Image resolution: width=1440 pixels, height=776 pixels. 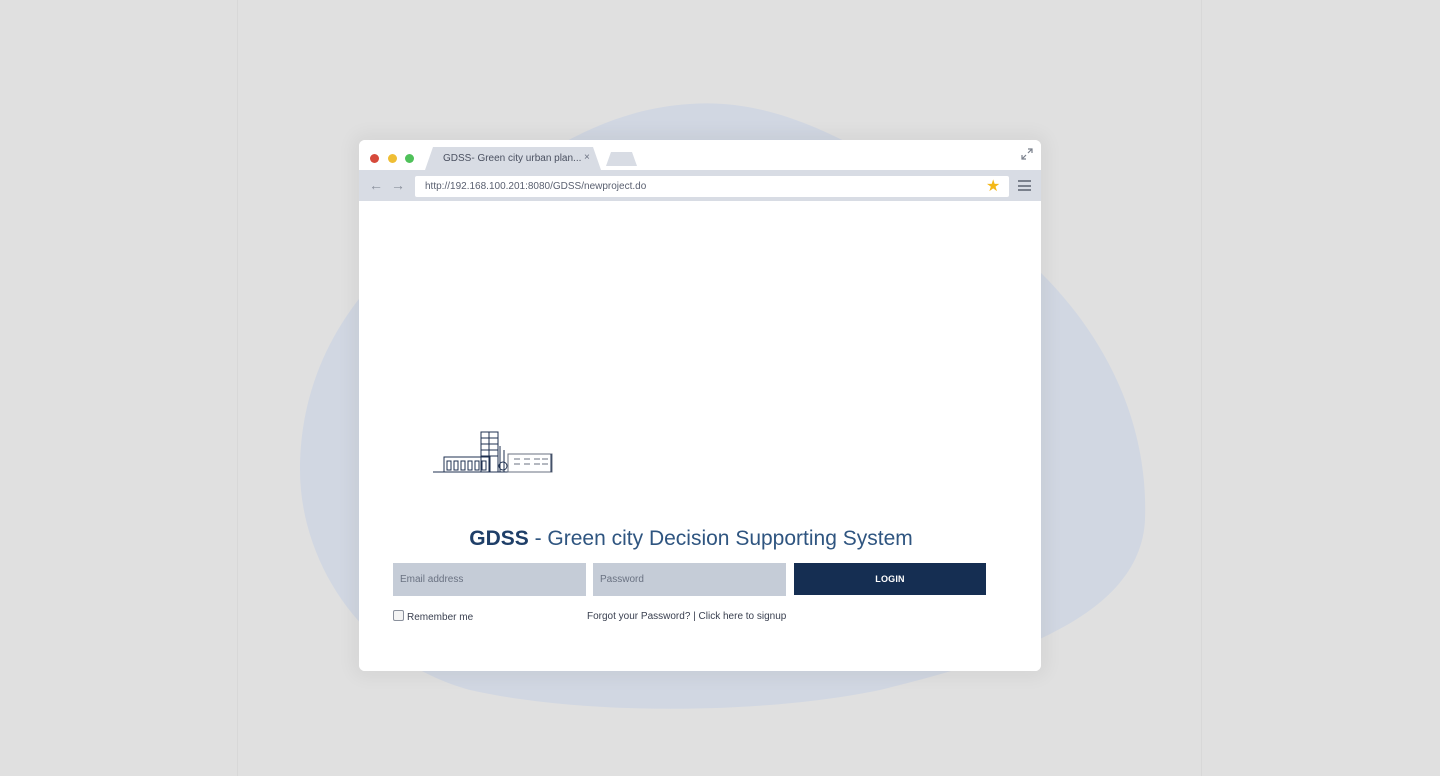 What do you see at coordinates (689, 579) in the screenshot?
I see `password-field` at bounding box center [689, 579].